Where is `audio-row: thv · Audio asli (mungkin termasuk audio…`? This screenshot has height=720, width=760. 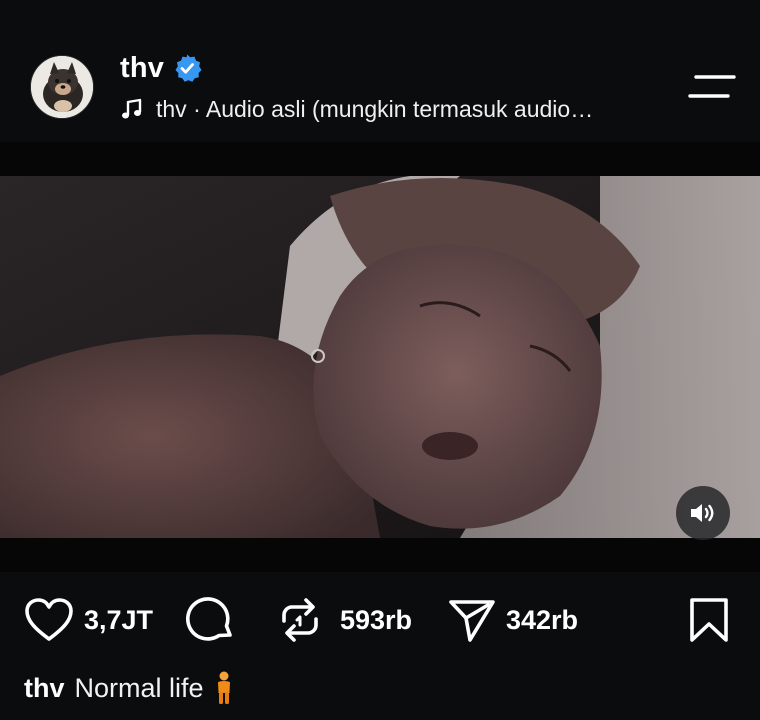 audio-row: thv · Audio asli (mungkin termasuk audio… is located at coordinates (356, 109).